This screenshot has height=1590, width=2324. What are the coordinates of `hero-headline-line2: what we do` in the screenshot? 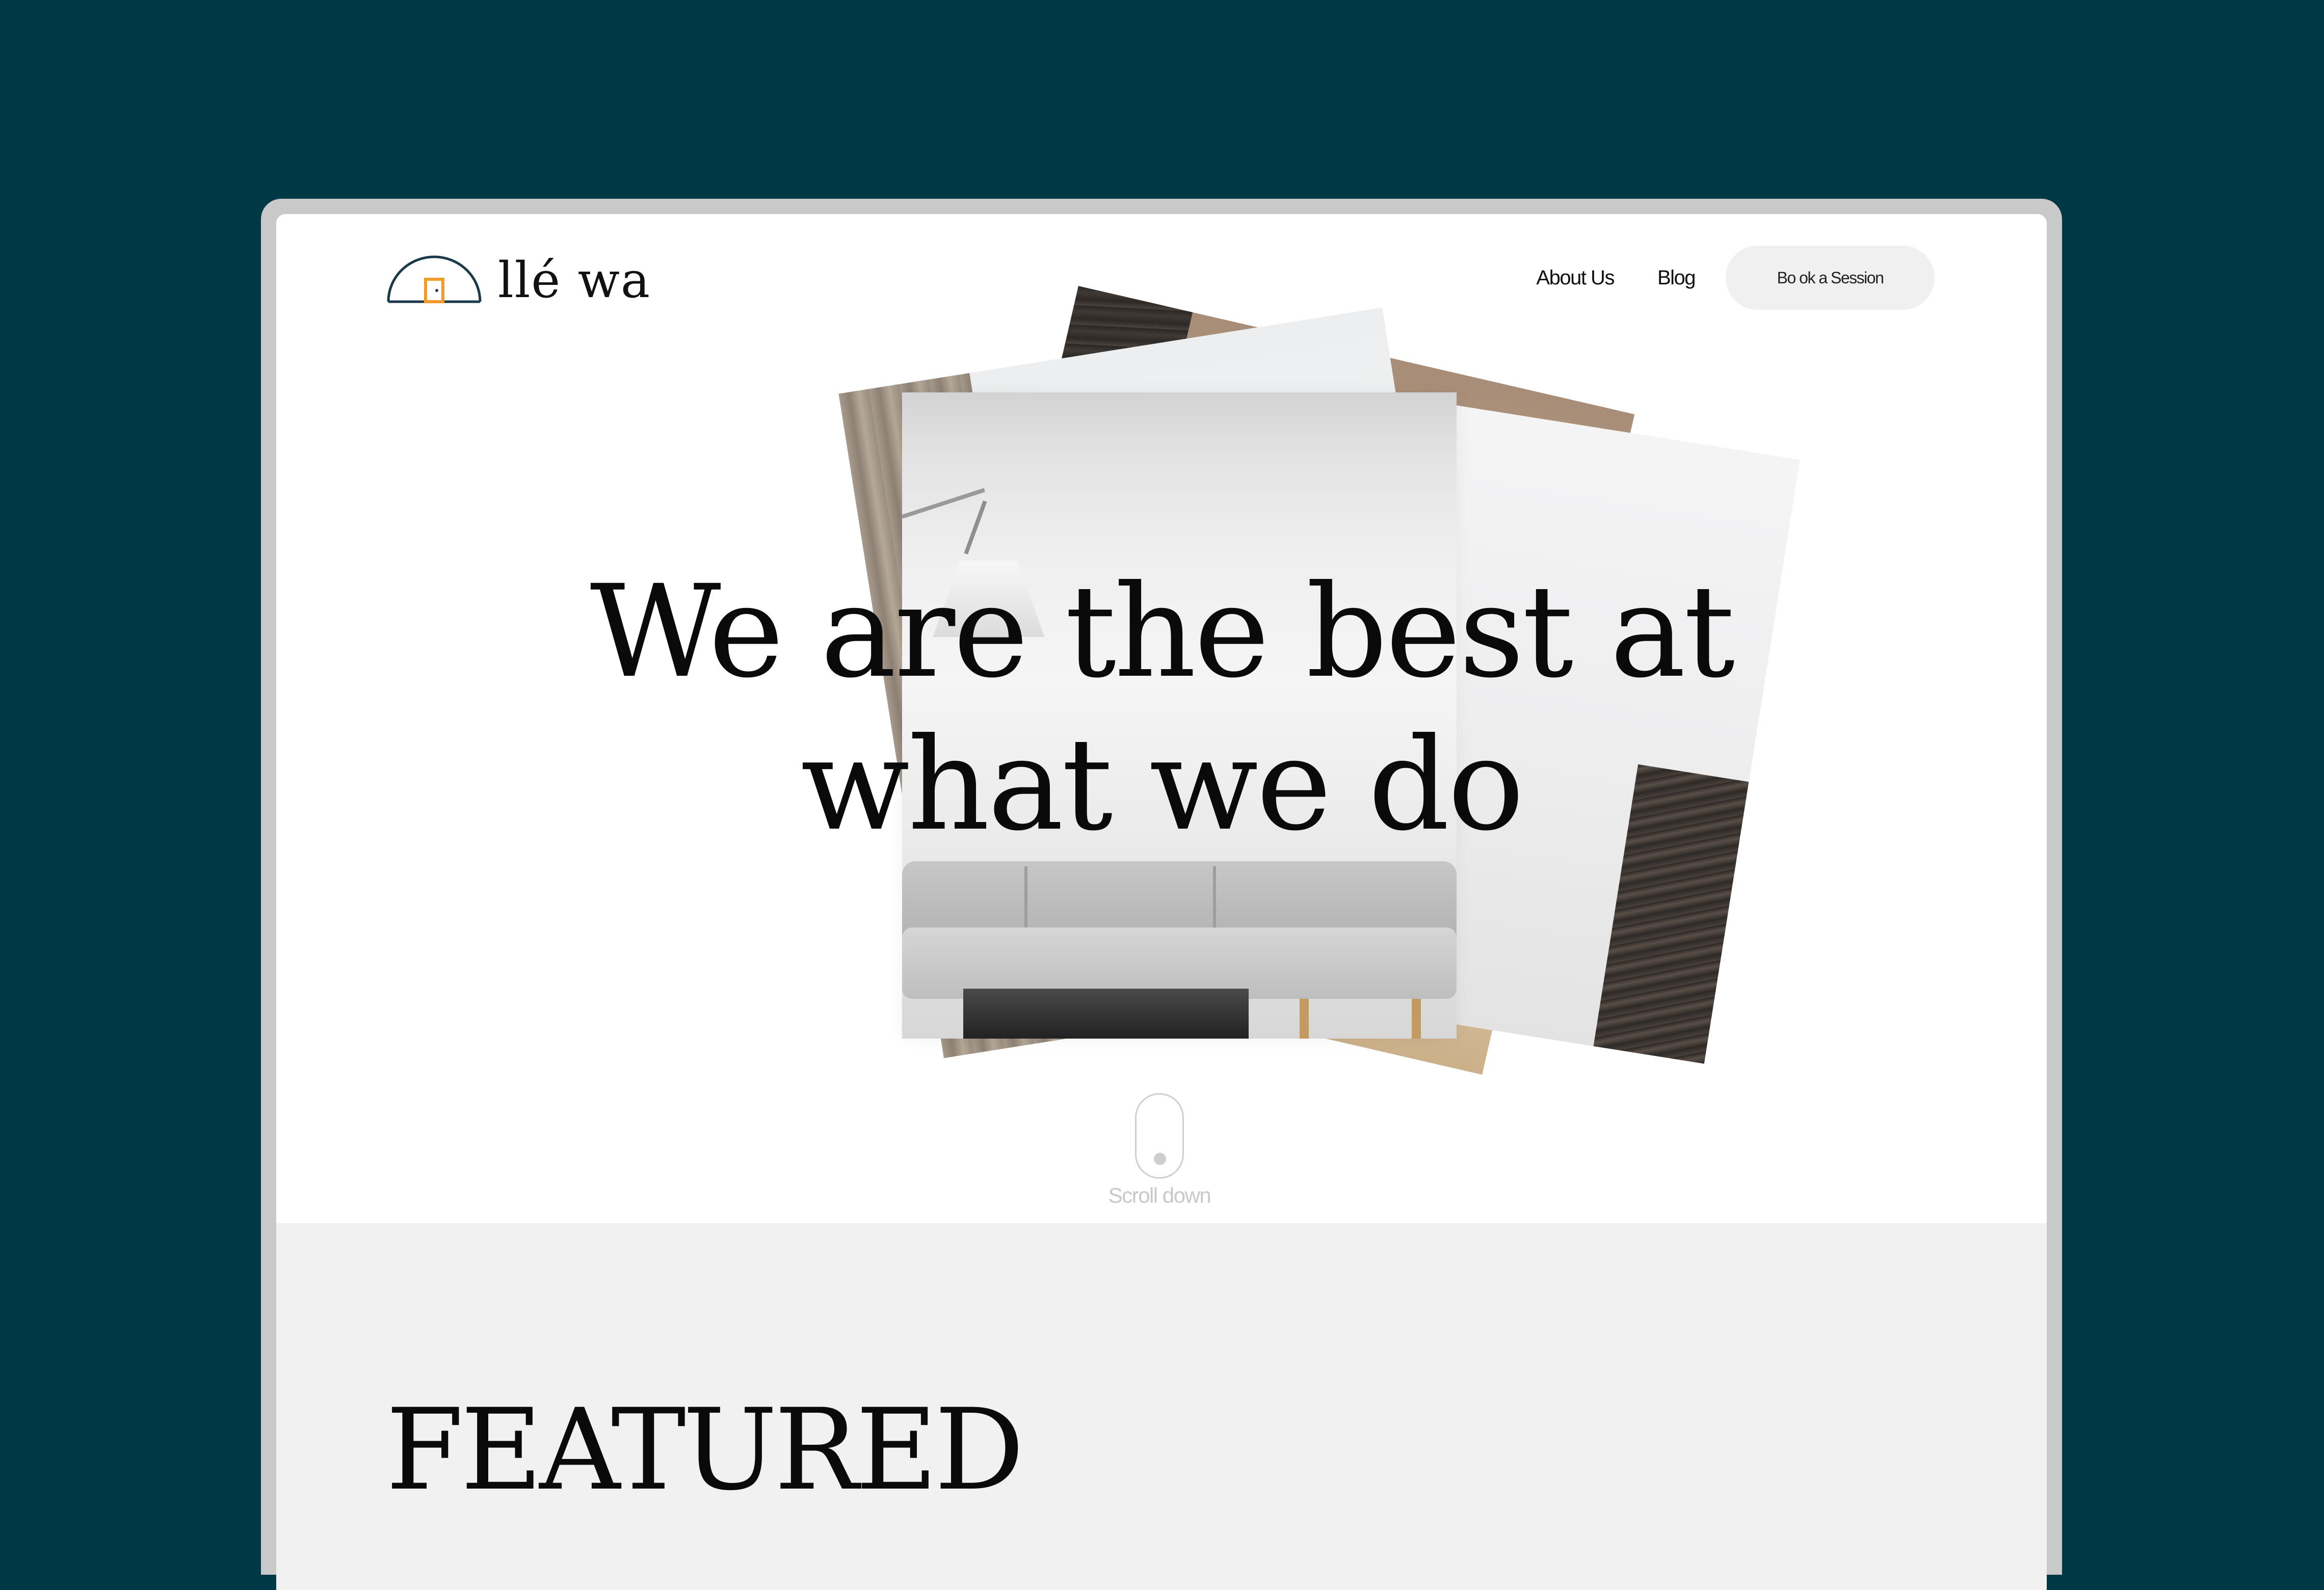 It's located at (1162, 784).